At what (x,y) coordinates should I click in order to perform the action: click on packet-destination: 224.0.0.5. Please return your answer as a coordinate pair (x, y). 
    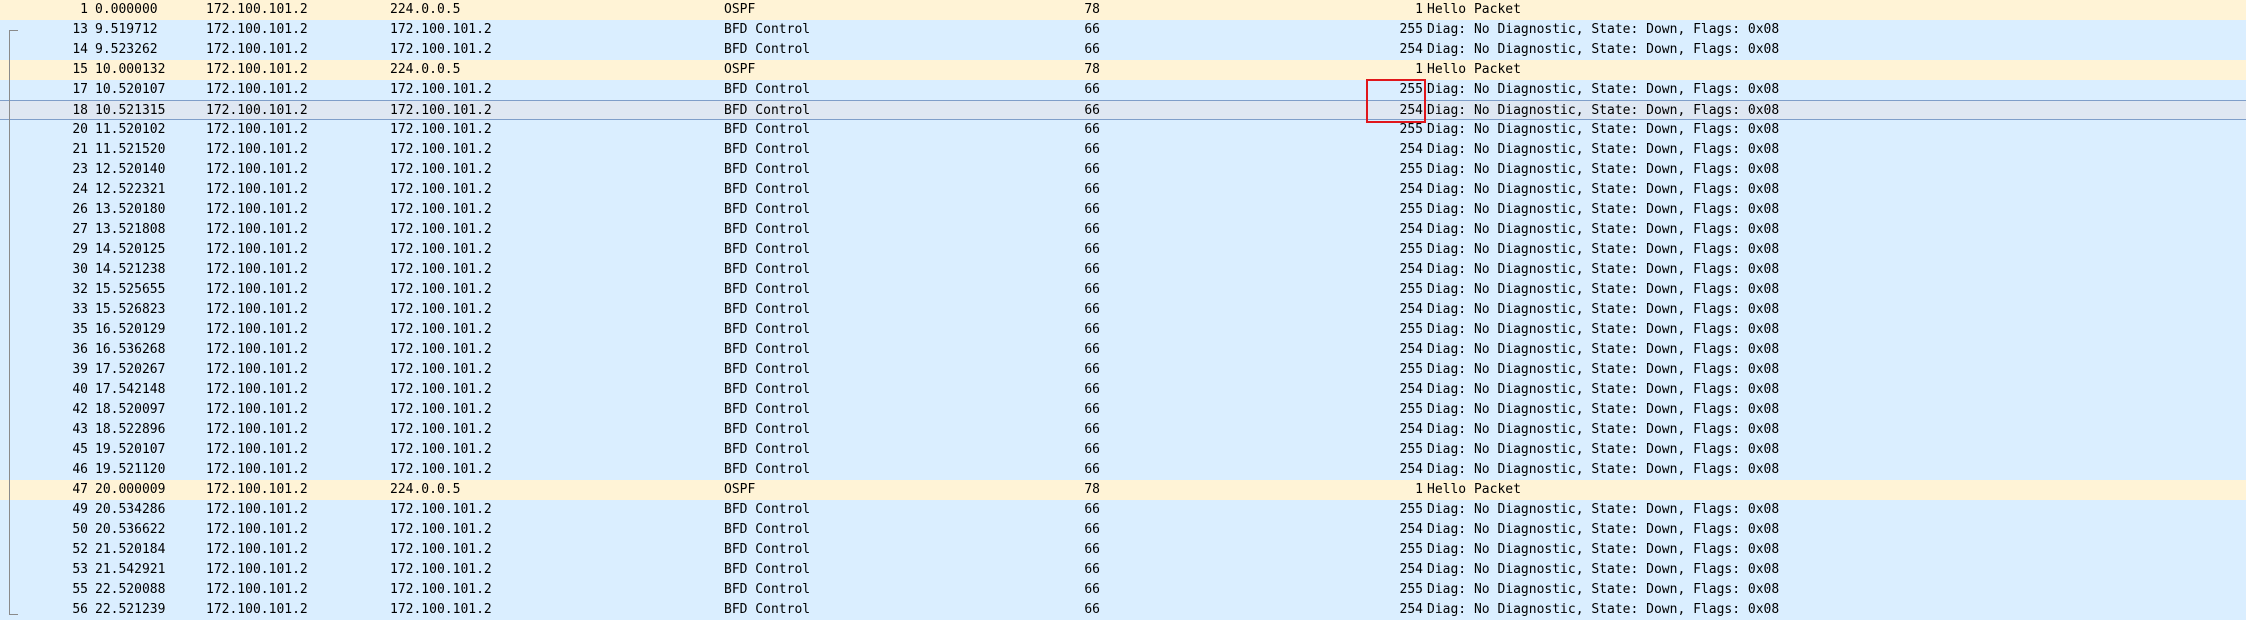
    Looking at the image, I should click on (425, 69).